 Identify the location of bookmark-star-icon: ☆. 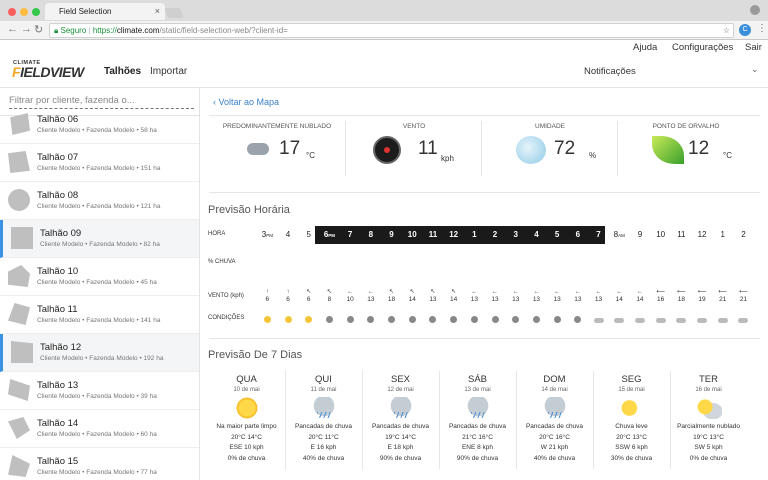
(726, 30).